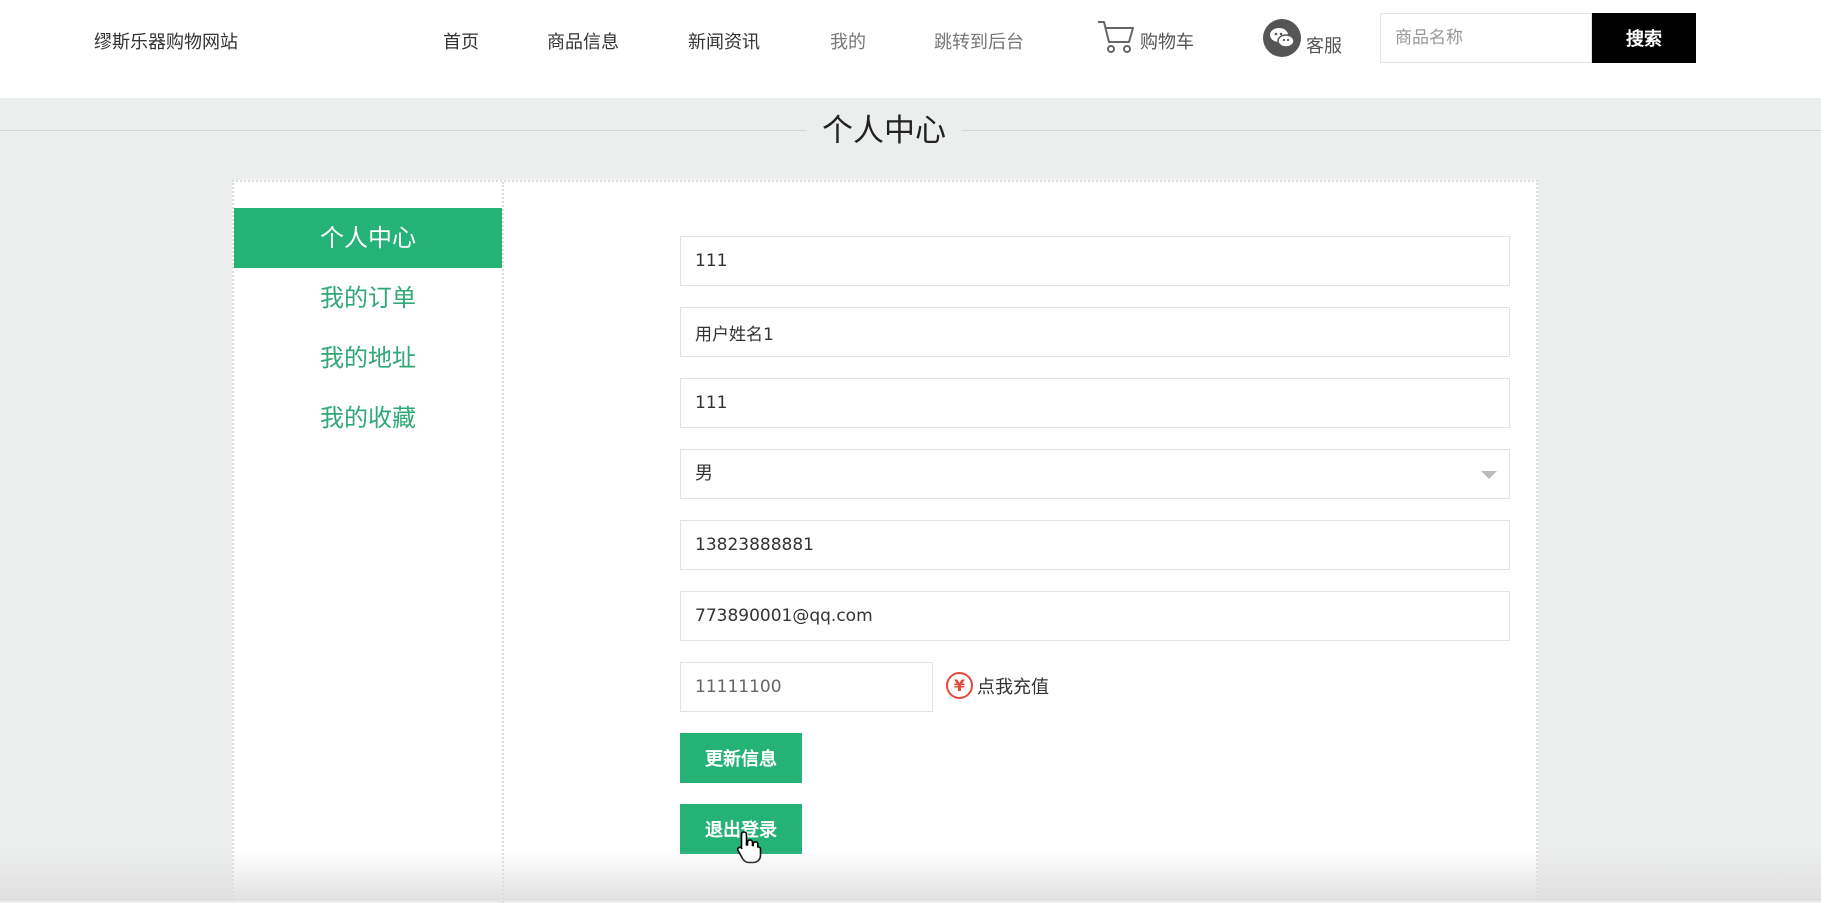  Describe the element at coordinates (1324, 46) in the screenshot. I see `service-label: 客服` at that location.